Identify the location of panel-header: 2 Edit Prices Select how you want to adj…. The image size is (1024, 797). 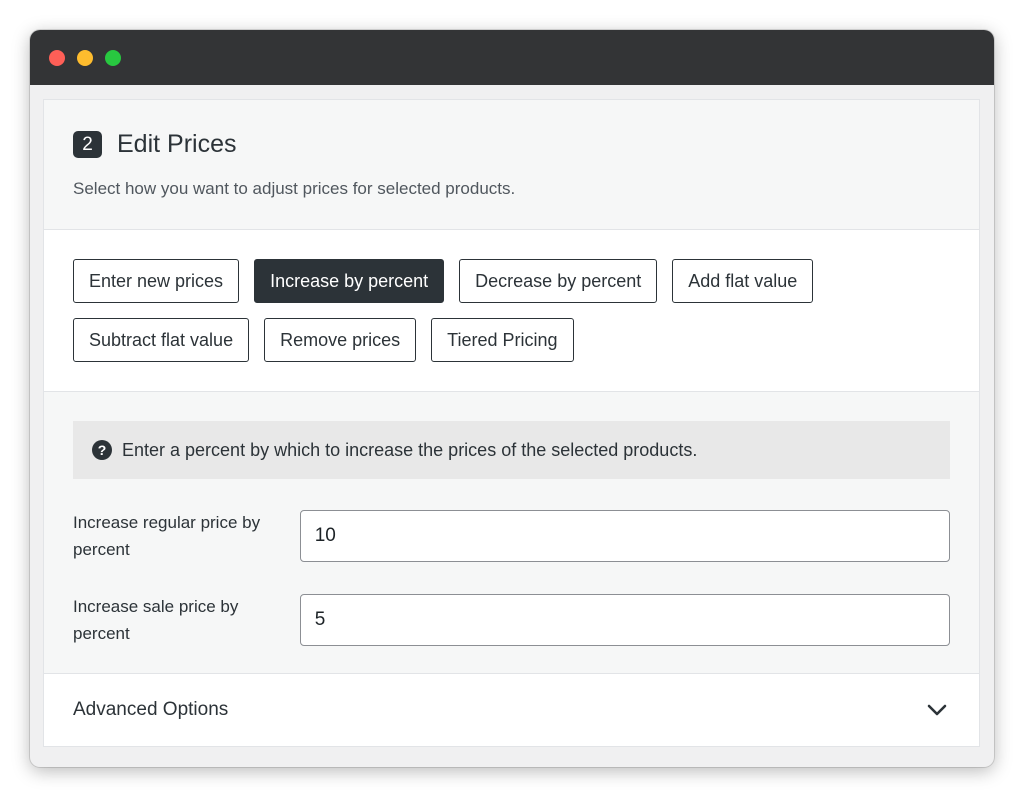
(511, 165).